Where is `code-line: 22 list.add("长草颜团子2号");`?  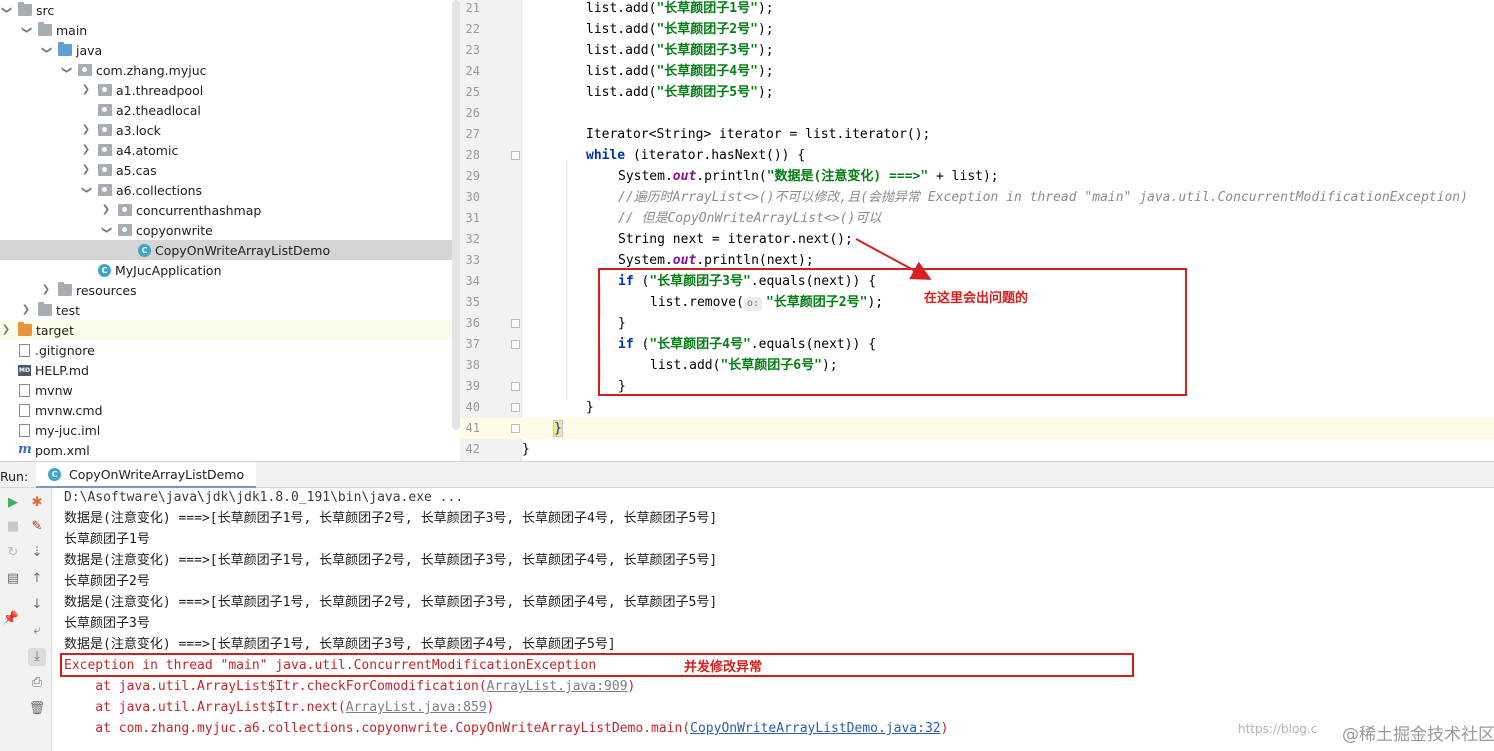 code-line: 22 list.add("长草颜团子2号"); is located at coordinates (977, 29).